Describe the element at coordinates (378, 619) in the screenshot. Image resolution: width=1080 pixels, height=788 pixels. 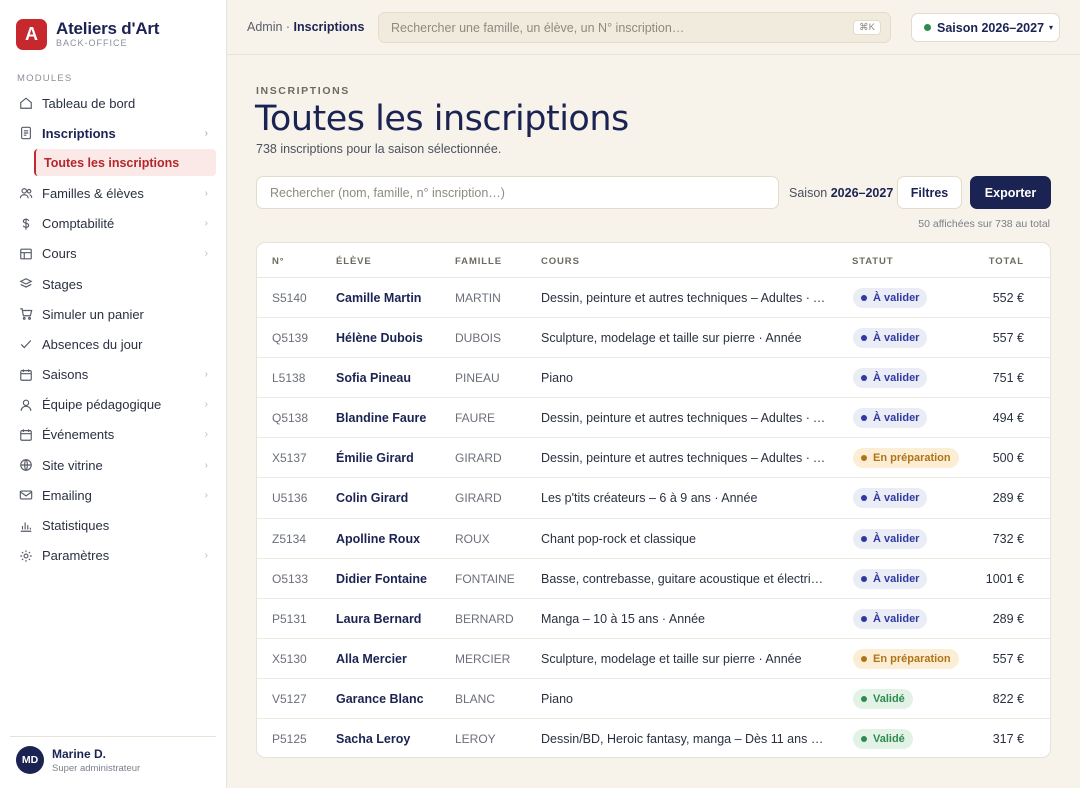
I see `cell-eleve: Laura Bernard` at that location.